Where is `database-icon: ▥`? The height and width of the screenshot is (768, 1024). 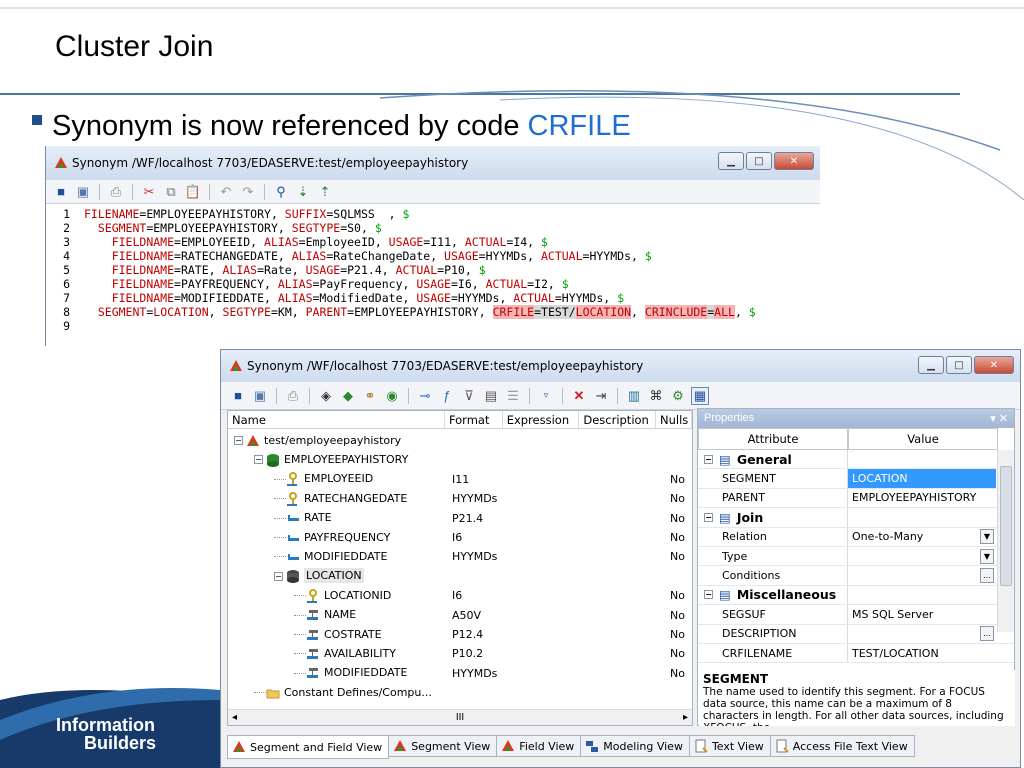 database-icon: ▥ is located at coordinates (634, 396).